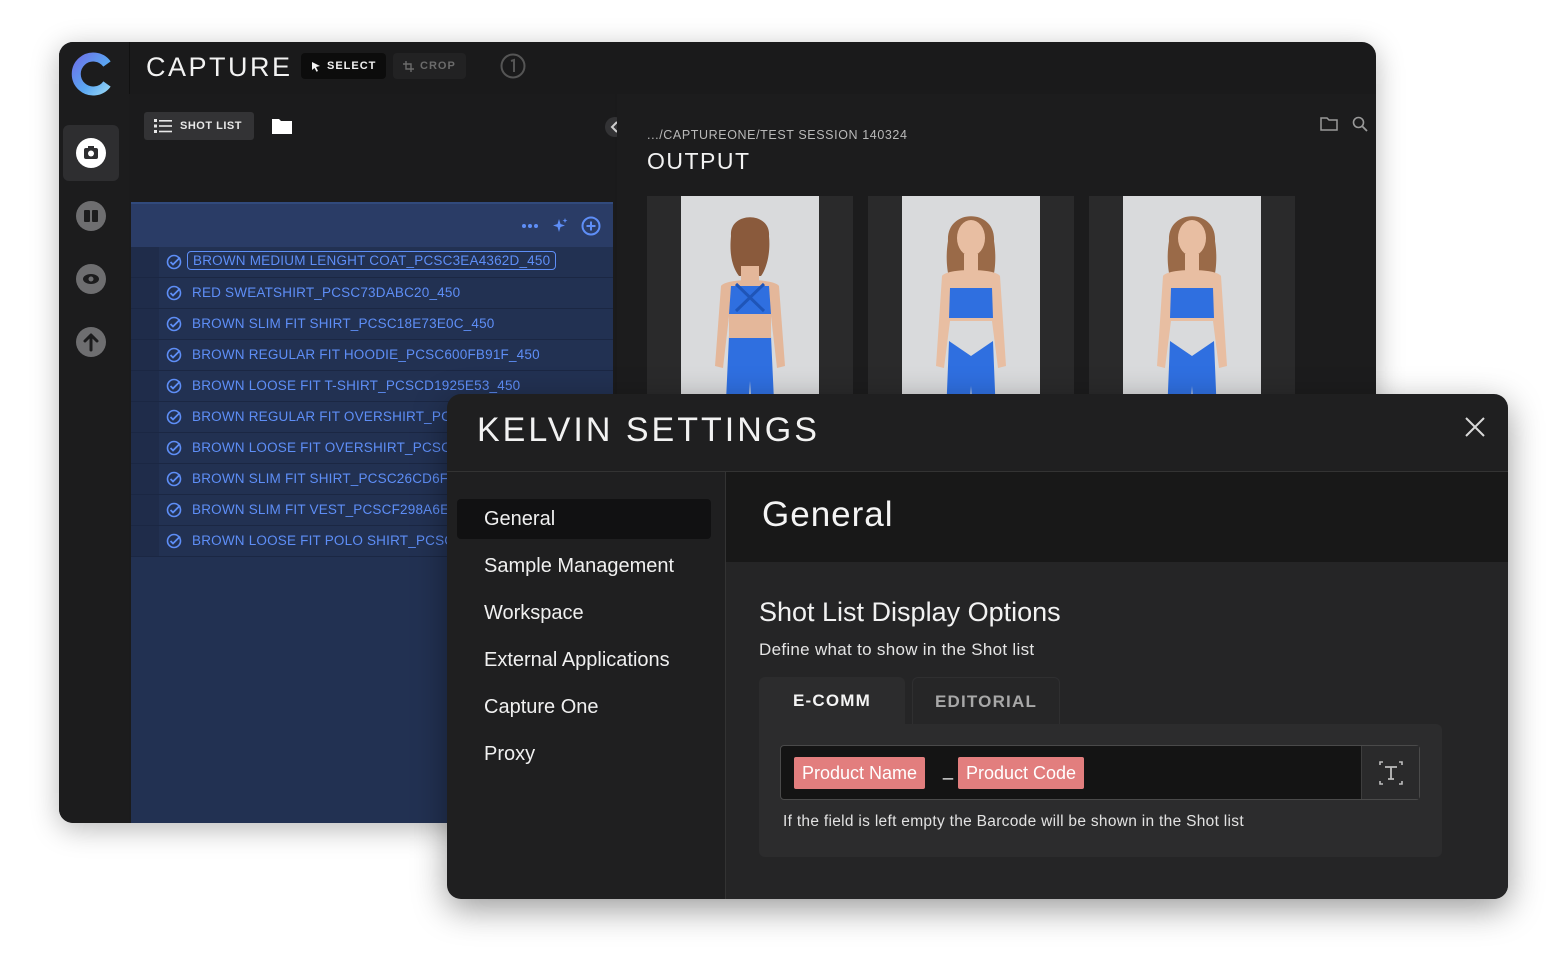  What do you see at coordinates (91, 74) in the screenshot?
I see `app-logo-icon` at bounding box center [91, 74].